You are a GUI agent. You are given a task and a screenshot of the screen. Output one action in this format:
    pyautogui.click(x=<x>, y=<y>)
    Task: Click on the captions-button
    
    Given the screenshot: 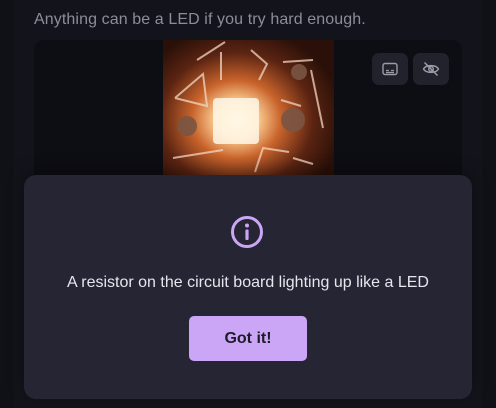 What is the action you would take?
    pyautogui.click(x=390, y=69)
    